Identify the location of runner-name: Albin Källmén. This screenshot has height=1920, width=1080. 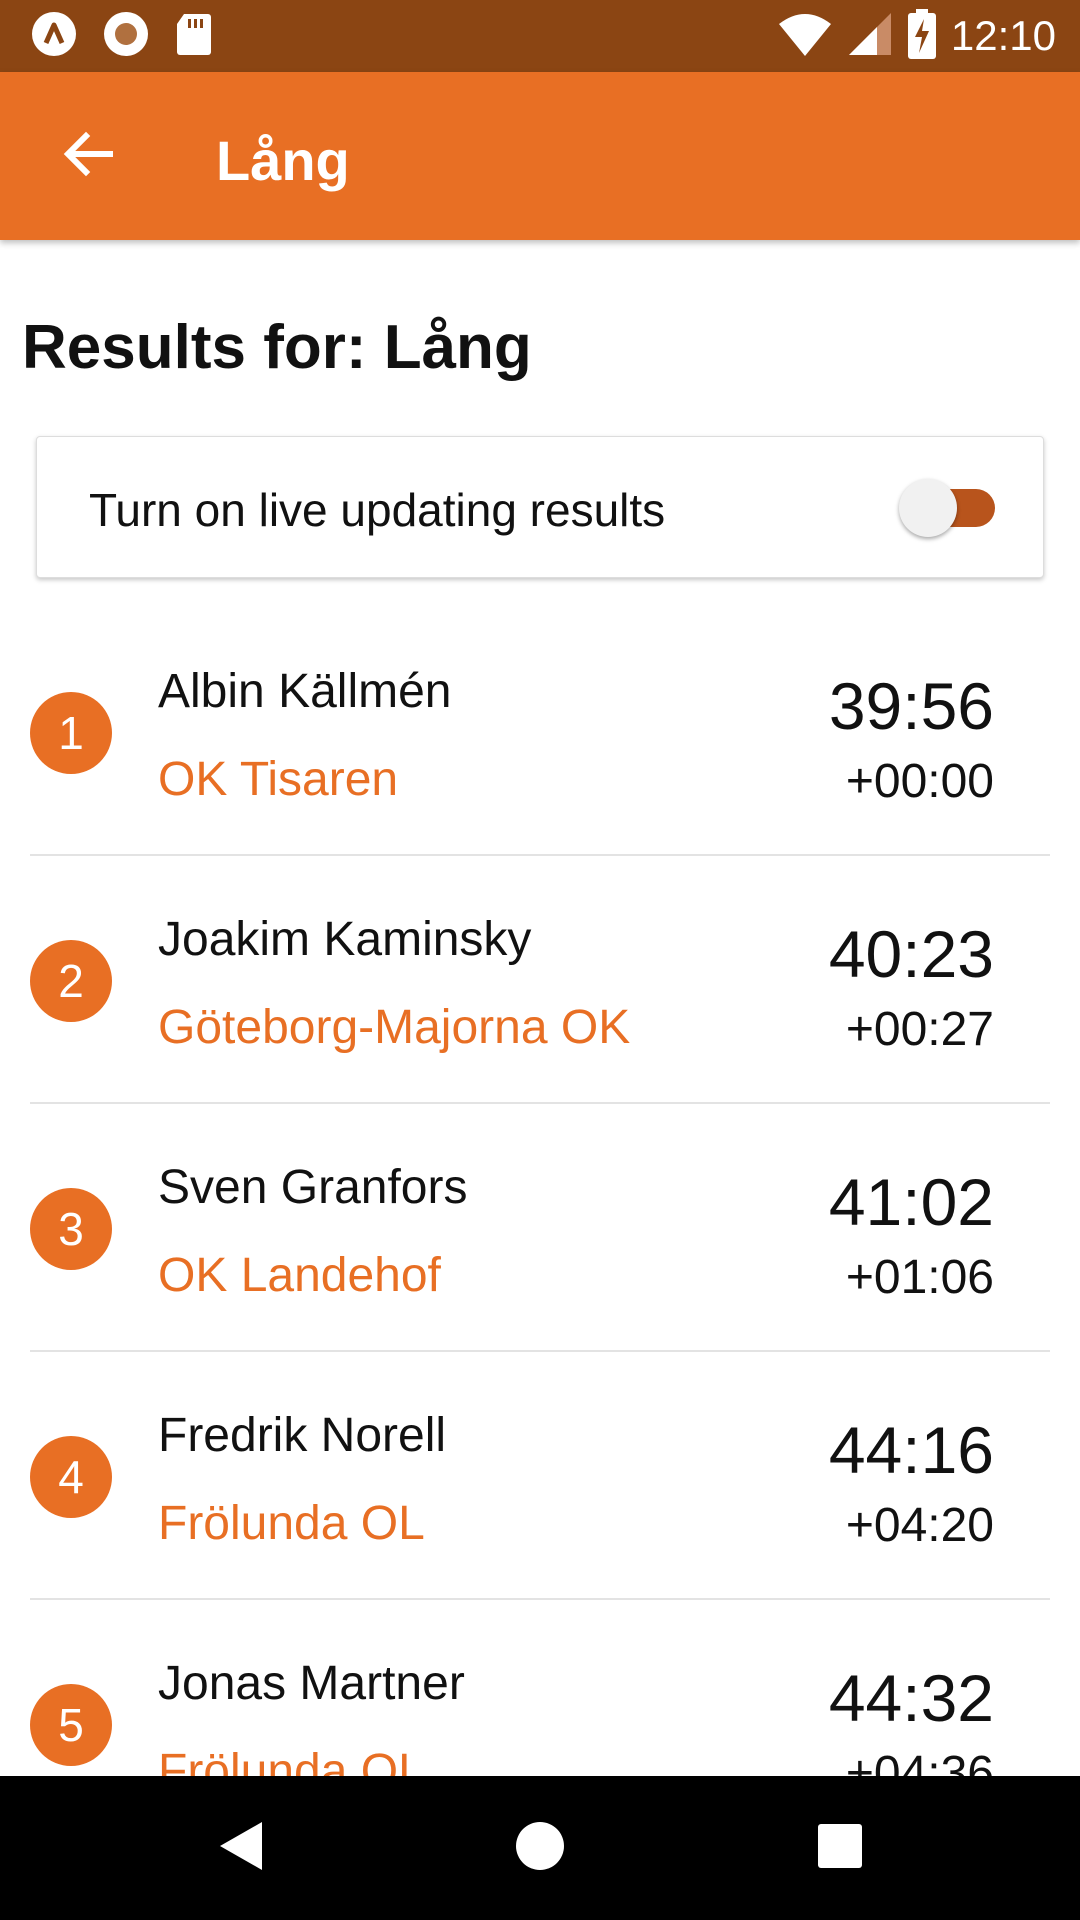
(305, 691).